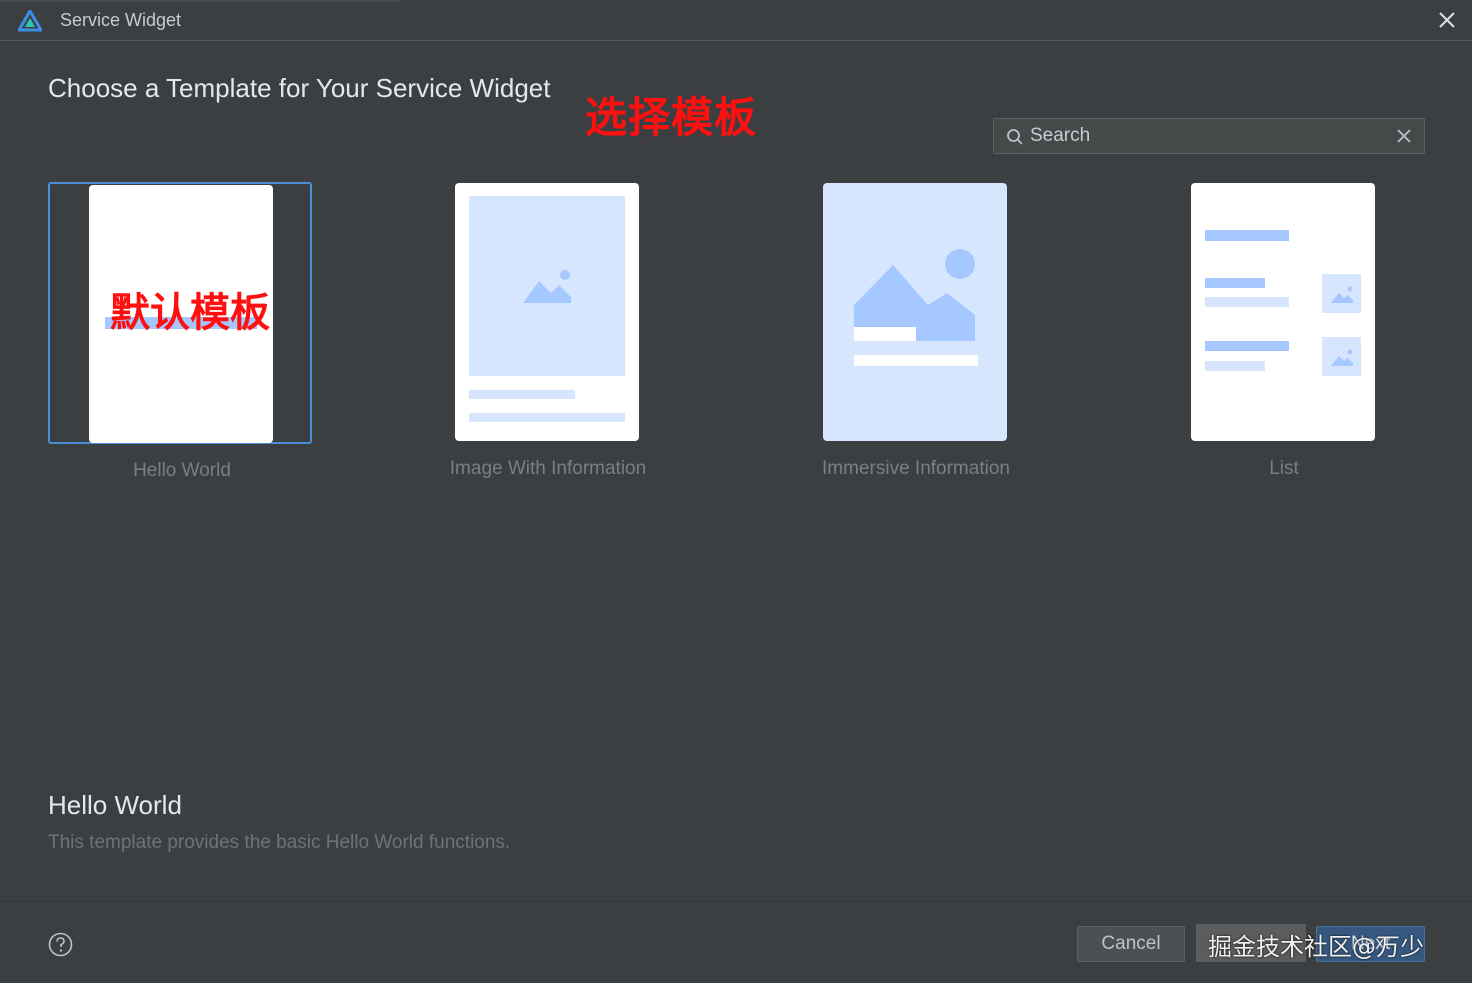 The height and width of the screenshot is (983, 1472). What do you see at coordinates (1015, 137) in the screenshot?
I see `search-icon` at bounding box center [1015, 137].